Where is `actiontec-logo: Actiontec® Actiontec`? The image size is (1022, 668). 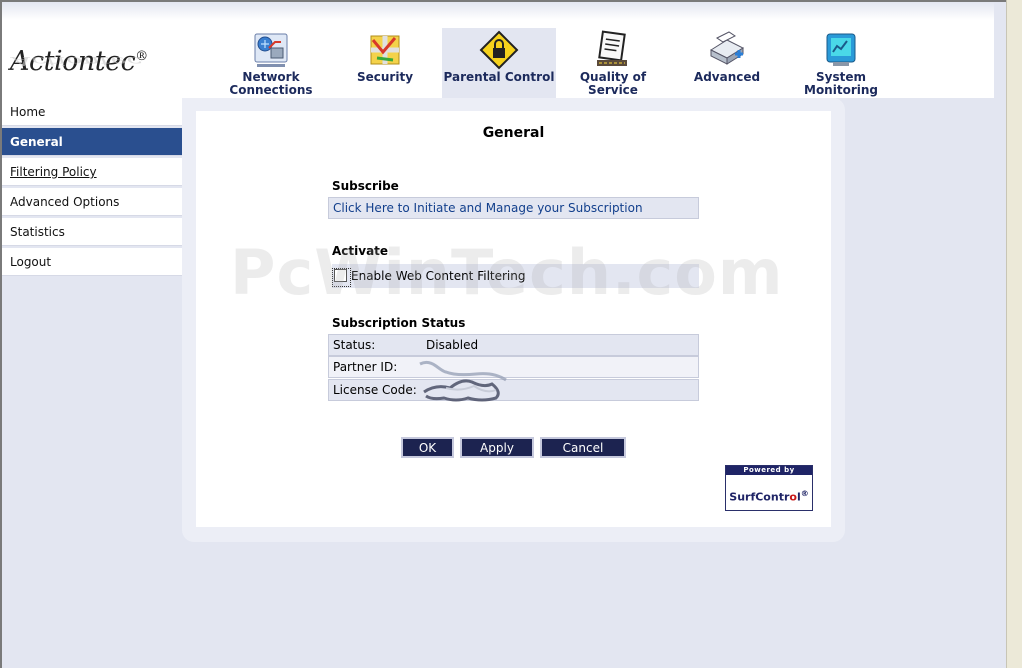 actiontec-logo: Actiontec® Actiontec is located at coordinates (79, 61).